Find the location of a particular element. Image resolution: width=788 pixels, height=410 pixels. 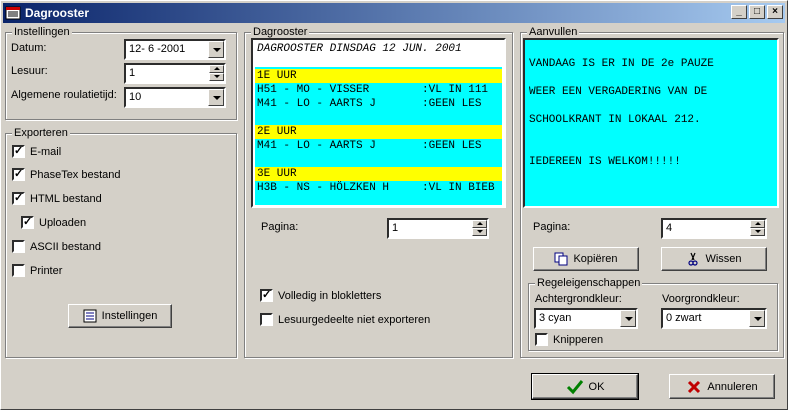

aanvullen-line: SCHOOLKRANT IN LOKAAL 212. is located at coordinates (615, 120).